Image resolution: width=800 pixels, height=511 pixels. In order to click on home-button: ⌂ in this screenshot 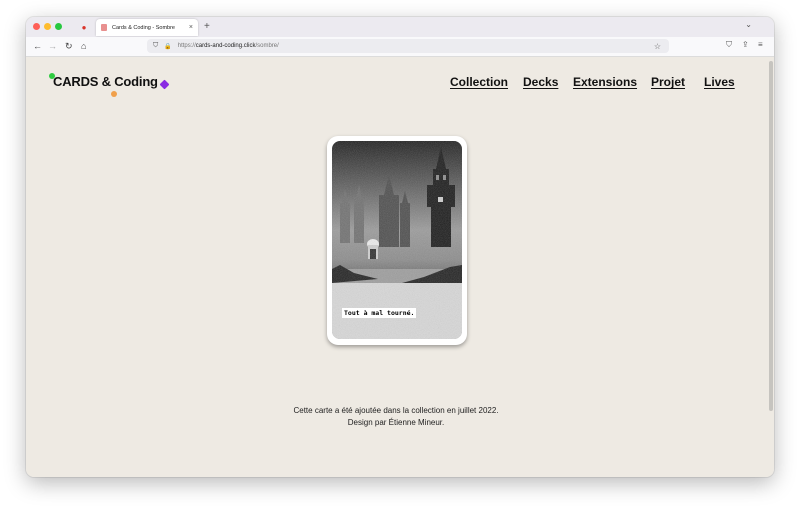, I will do `click(83, 46)`.